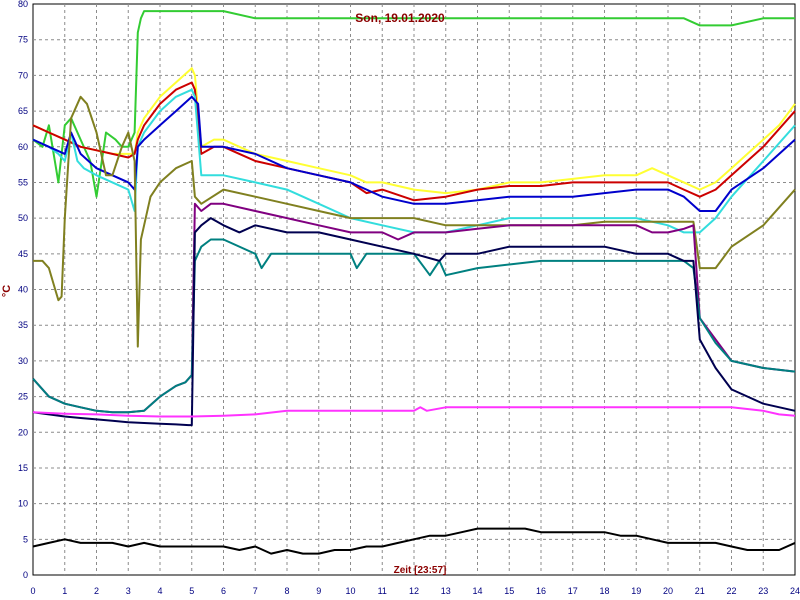 The width and height of the screenshot is (800, 600). I want to click on y-tick-label-12: 60, so click(23, 147).